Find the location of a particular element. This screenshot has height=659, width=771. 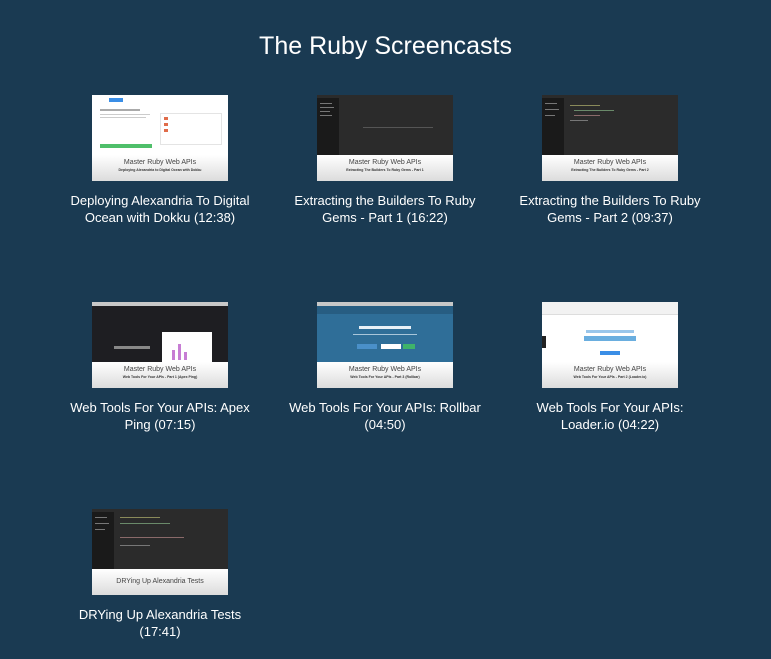

screencast-thumbnail: DRYing Up Alexandria Tests is located at coordinates (160, 552).